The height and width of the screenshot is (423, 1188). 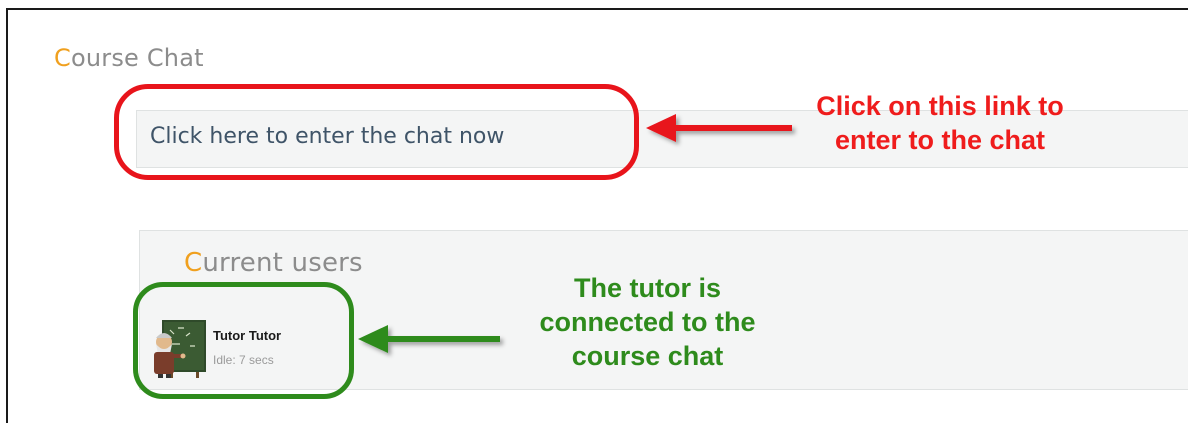 I want to click on course-chat-heading: Course Chat, so click(x=129, y=58).